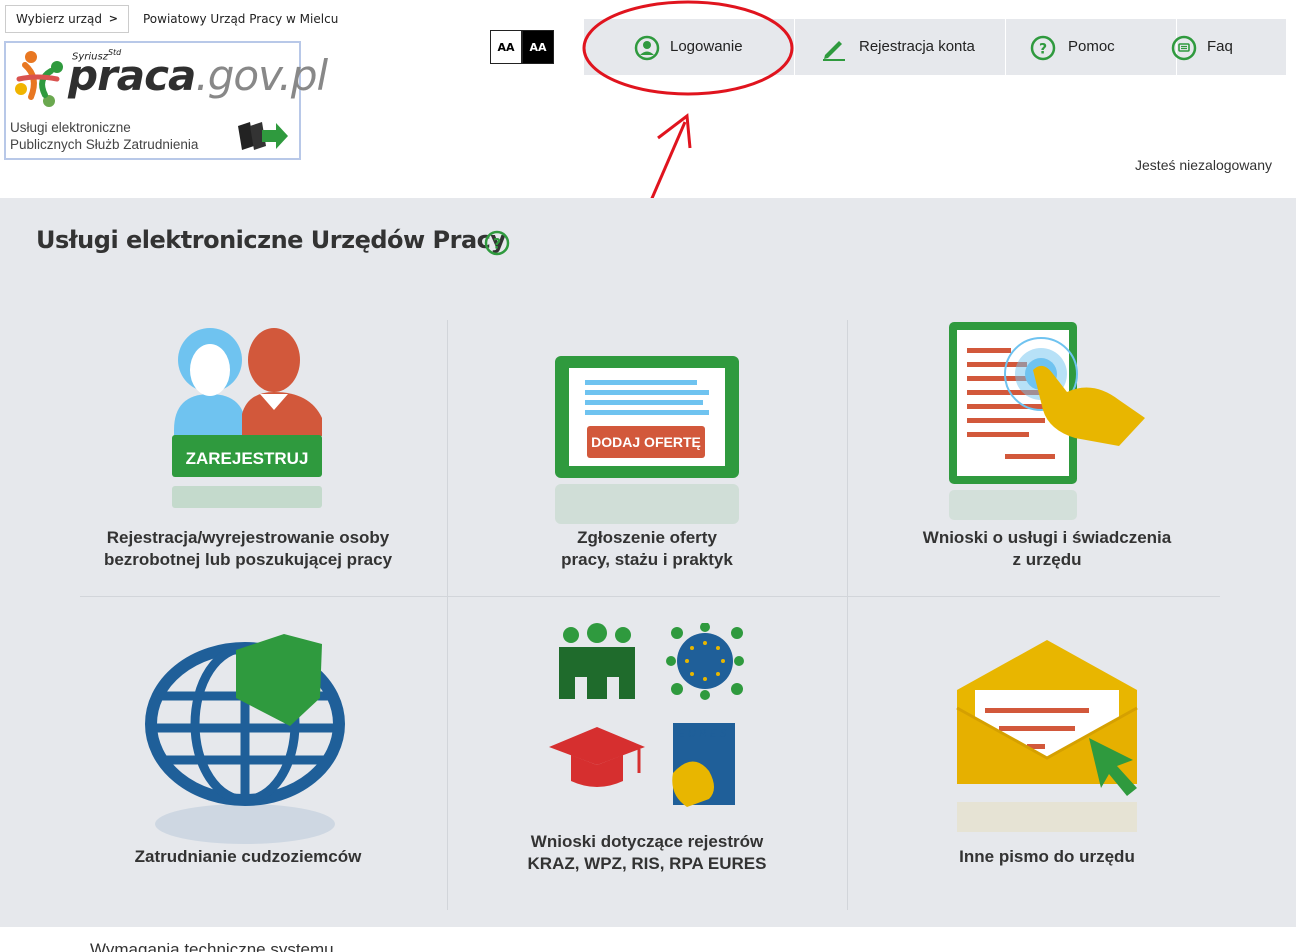  What do you see at coordinates (1184, 48) in the screenshot?
I see `chat-bubble-icon` at bounding box center [1184, 48].